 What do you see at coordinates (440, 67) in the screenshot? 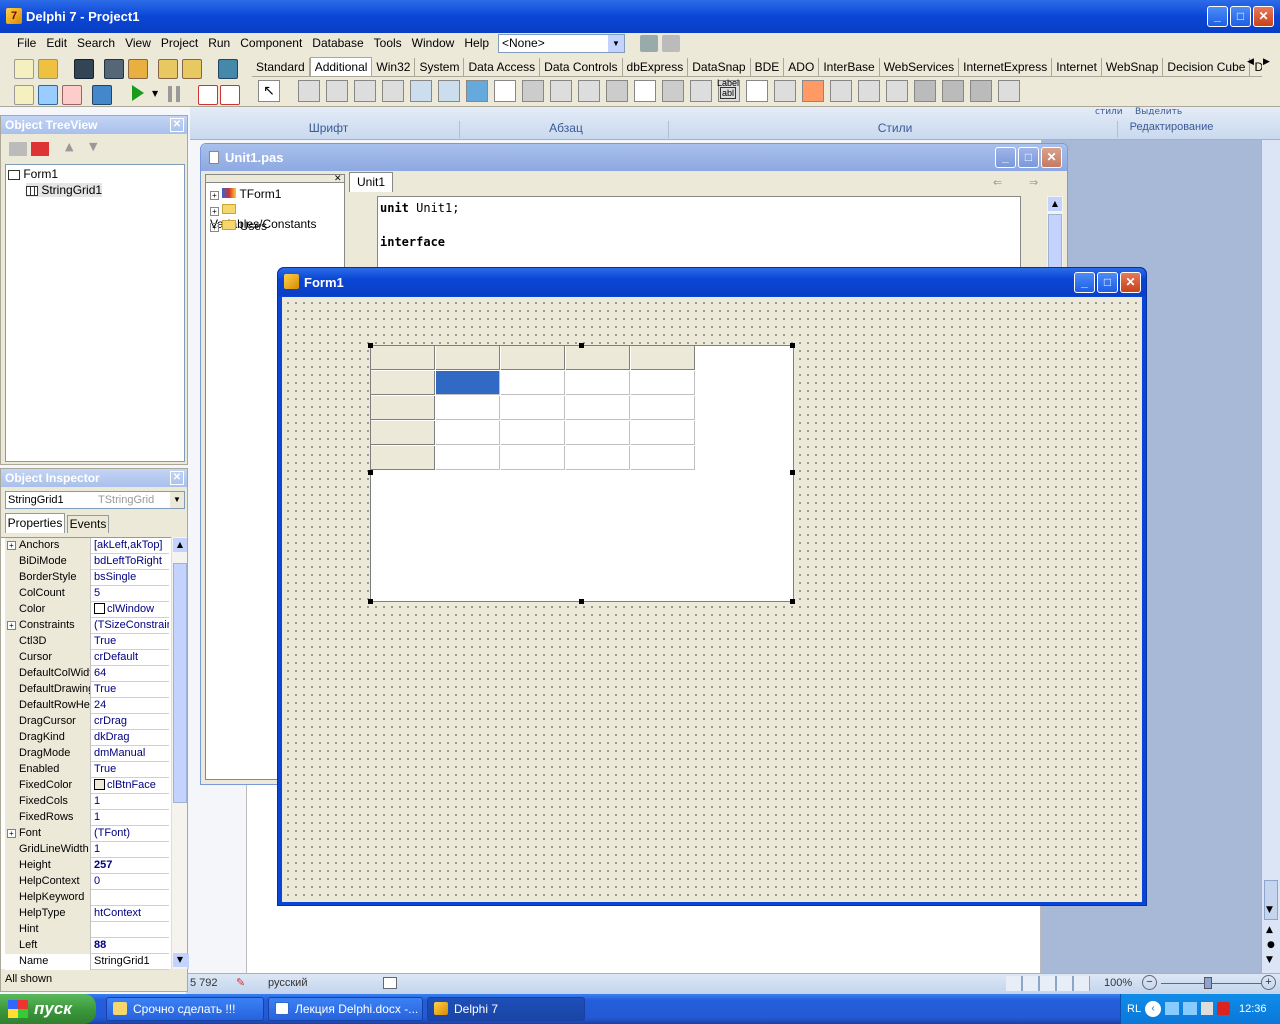
I see `tab-system: System` at bounding box center [440, 67].